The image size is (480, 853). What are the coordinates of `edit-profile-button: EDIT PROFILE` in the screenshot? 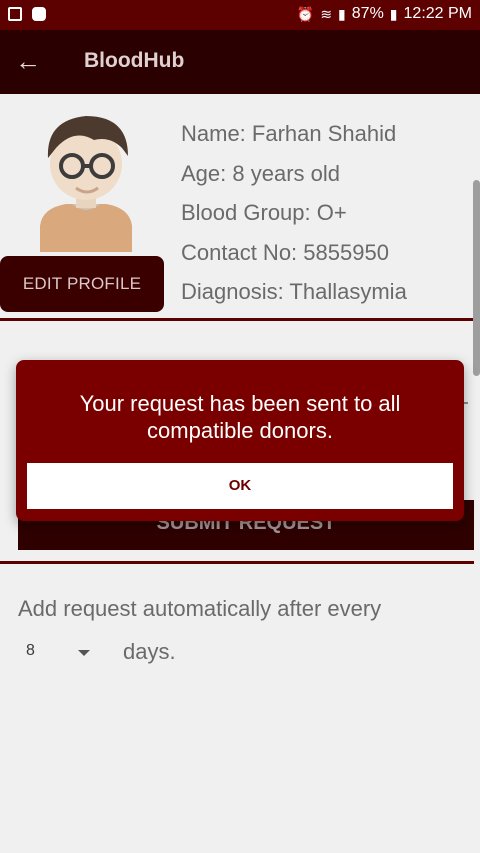 It's located at (82, 284).